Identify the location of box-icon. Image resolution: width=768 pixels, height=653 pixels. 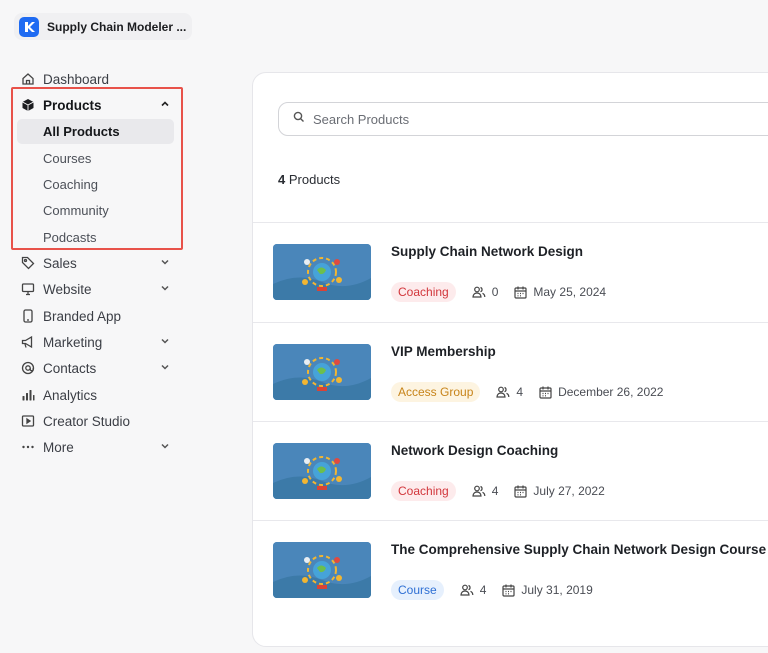
(28, 105).